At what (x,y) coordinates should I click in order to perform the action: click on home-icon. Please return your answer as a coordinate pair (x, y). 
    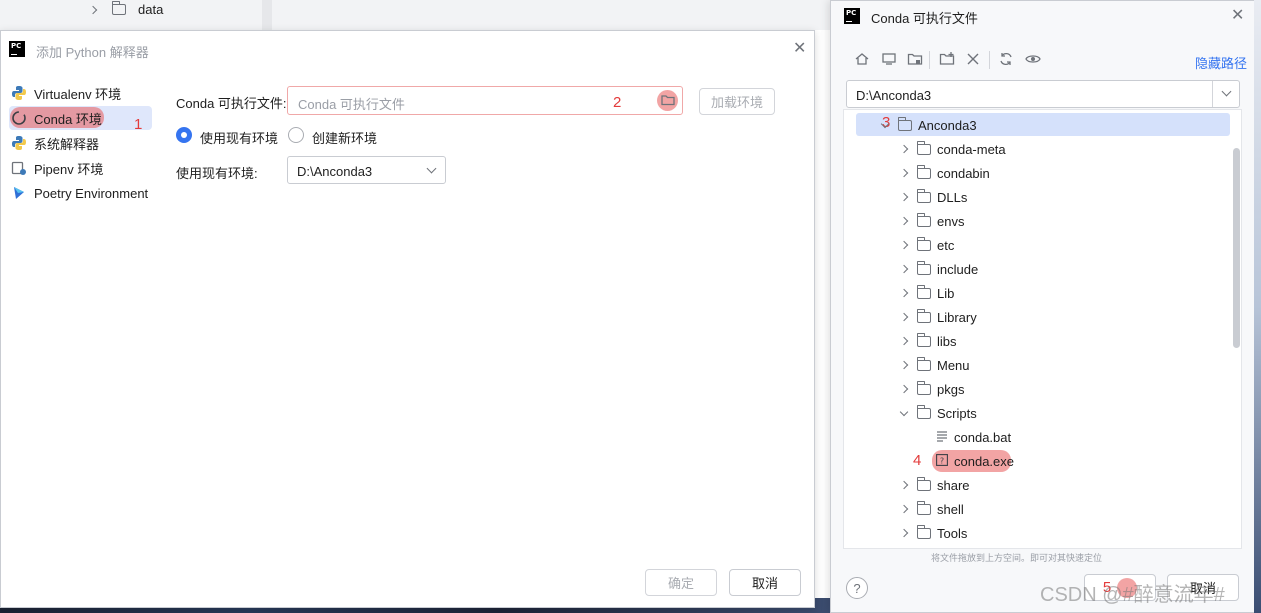
    Looking at the image, I should click on (862, 60).